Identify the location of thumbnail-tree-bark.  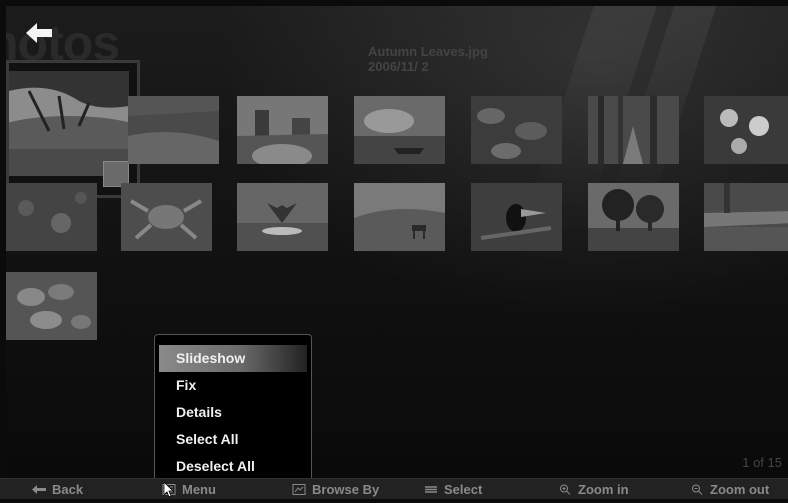
(51, 217).